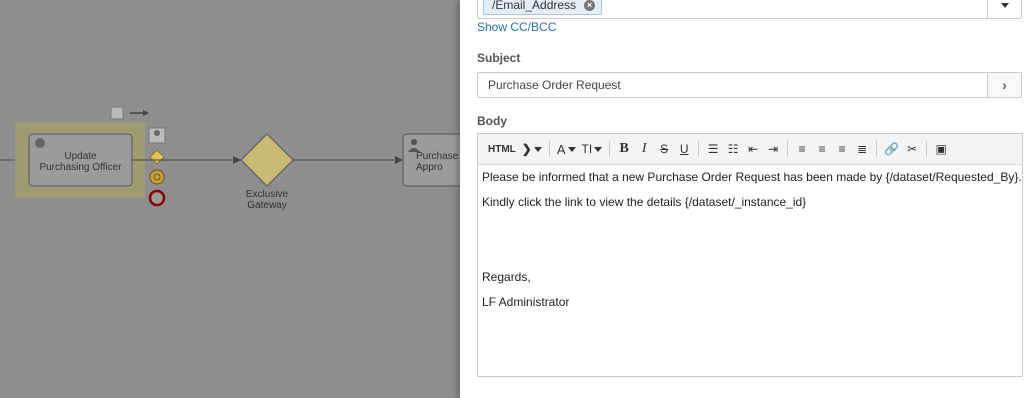  What do you see at coordinates (516, 27) in the screenshot?
I see `show-cc-bcc-link: Show CC/BCC` at bounding box center [516, 27].